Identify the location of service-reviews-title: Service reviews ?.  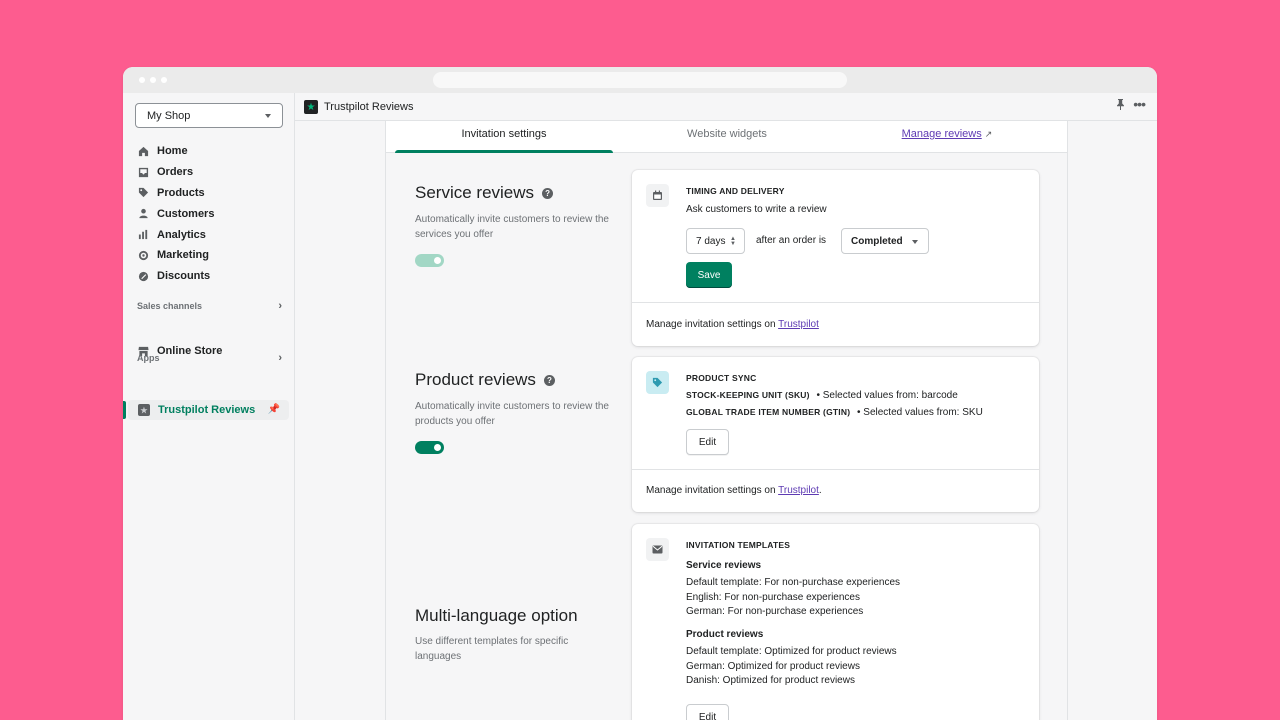
(484, 193).